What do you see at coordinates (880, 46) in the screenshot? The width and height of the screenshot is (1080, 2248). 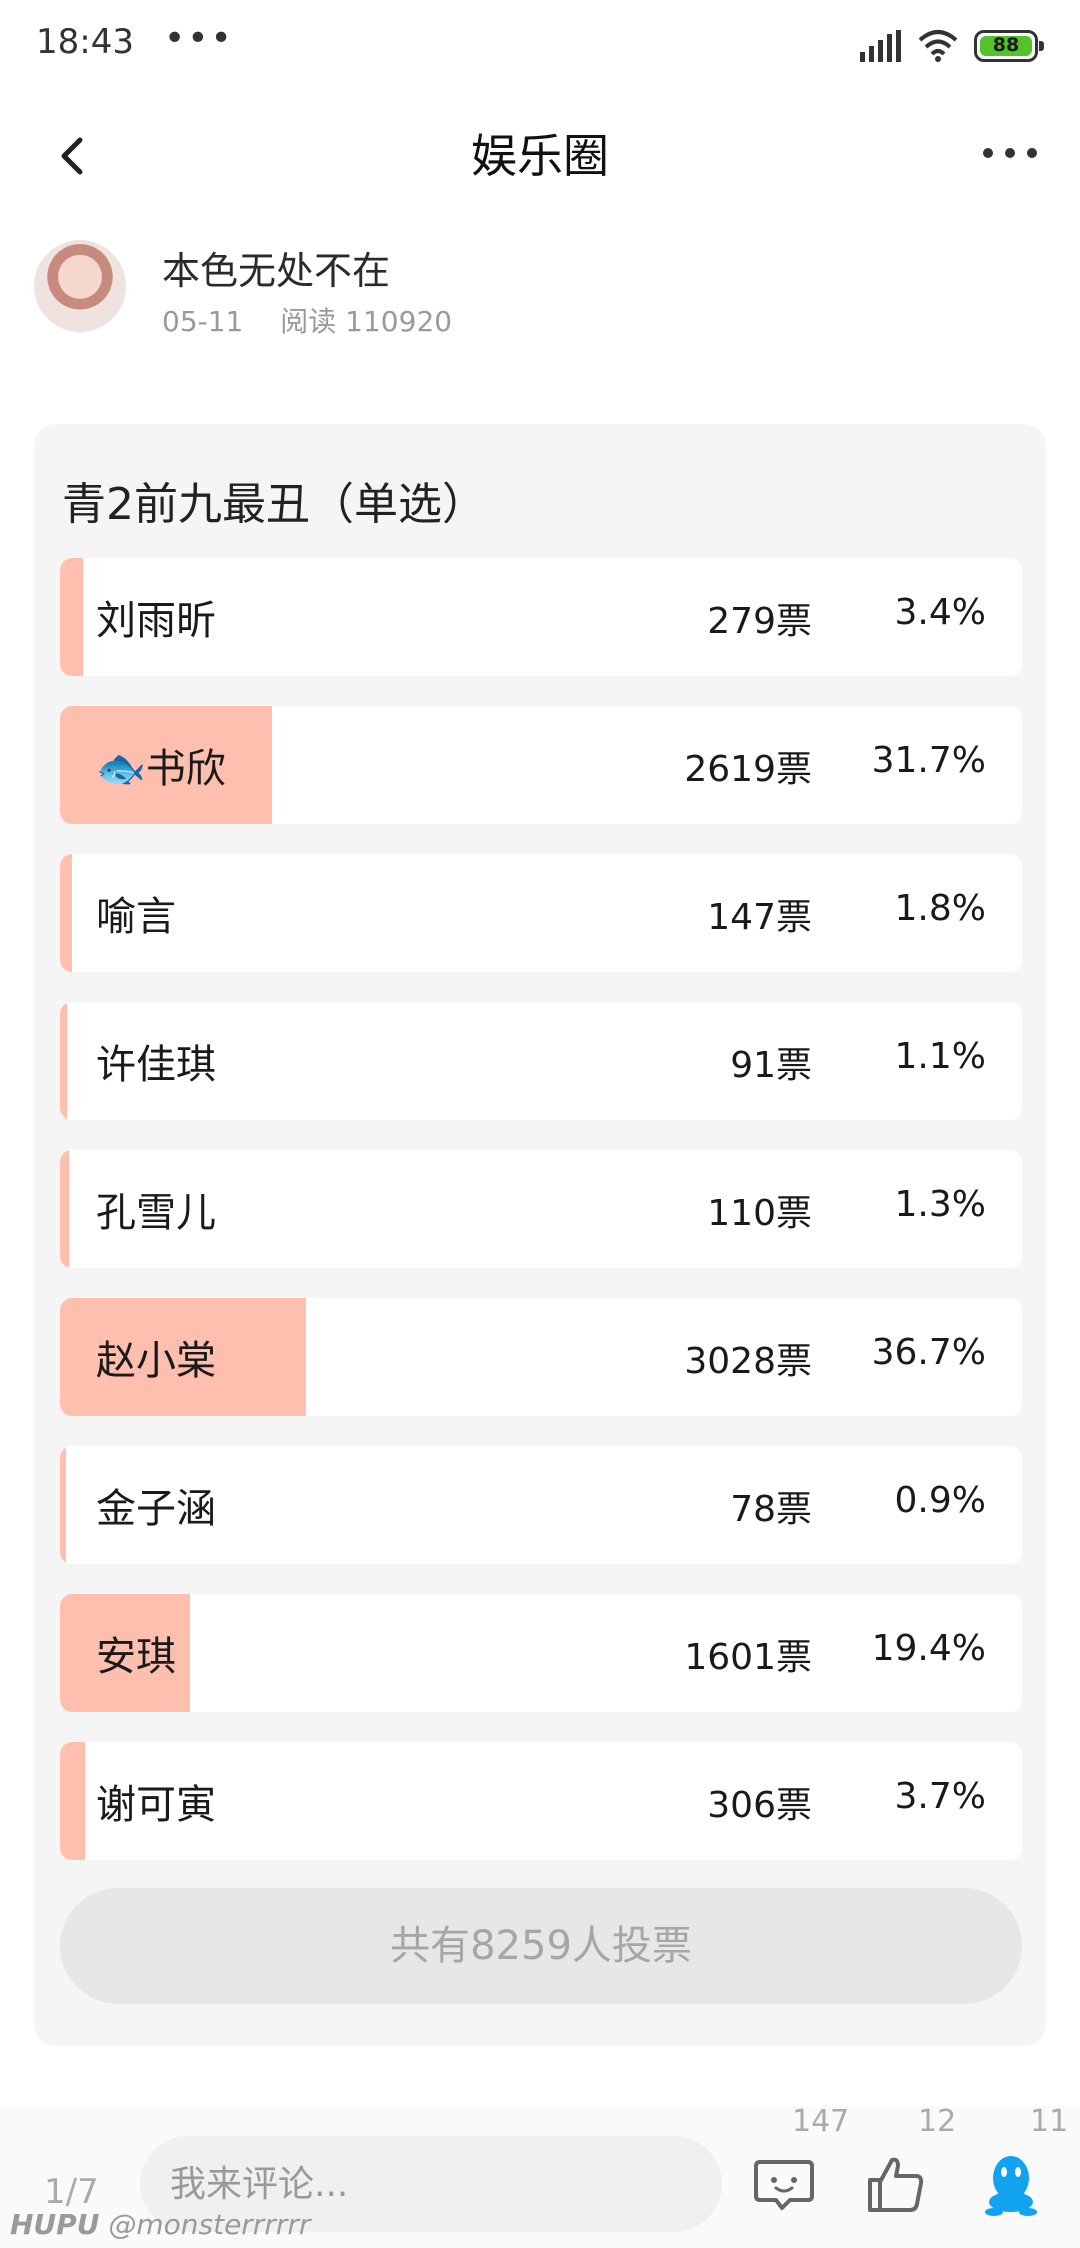 I see `signal-icon` at bounding box center [880, 46].